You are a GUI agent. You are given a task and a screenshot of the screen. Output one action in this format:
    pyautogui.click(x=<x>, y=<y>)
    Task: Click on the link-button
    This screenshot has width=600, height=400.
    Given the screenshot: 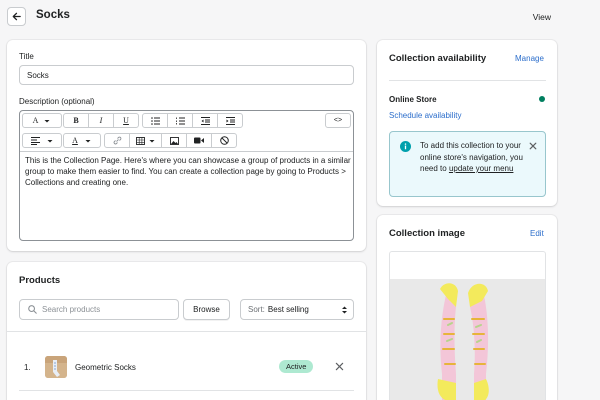 What is the action you would take?
    pyautogui.click(x=117, y=140)
    